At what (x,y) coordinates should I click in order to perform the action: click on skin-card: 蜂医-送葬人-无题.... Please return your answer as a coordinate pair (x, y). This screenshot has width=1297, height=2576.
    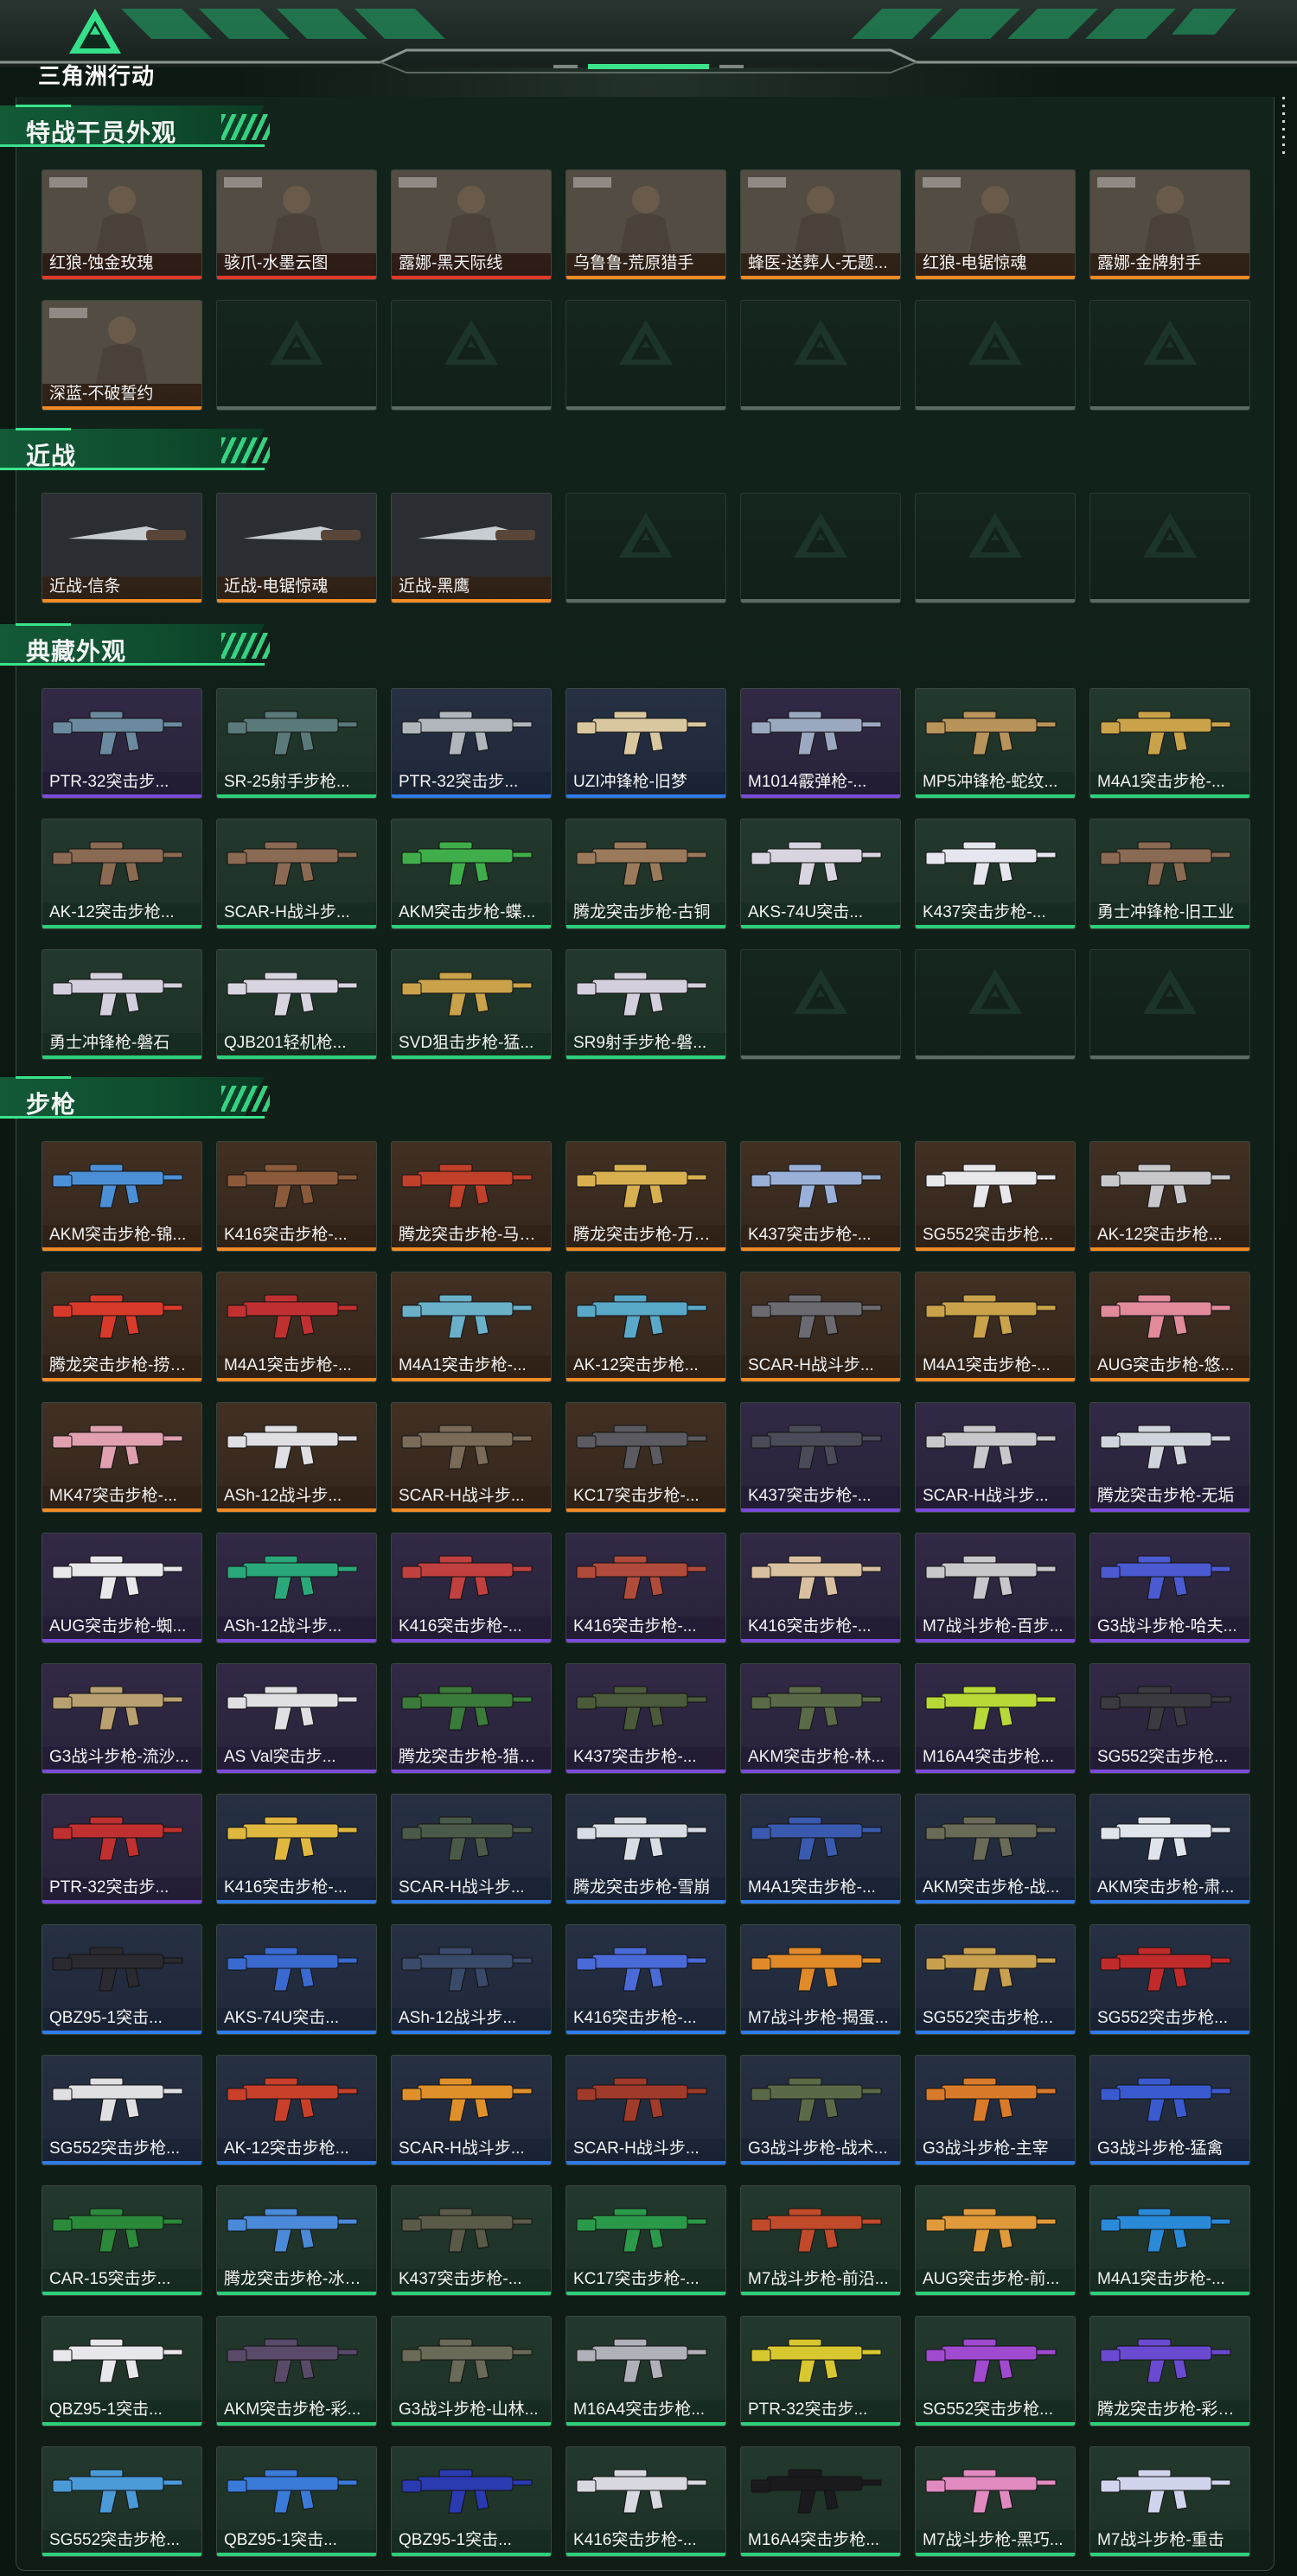
    Looking at the image, I should click on (821, 224).